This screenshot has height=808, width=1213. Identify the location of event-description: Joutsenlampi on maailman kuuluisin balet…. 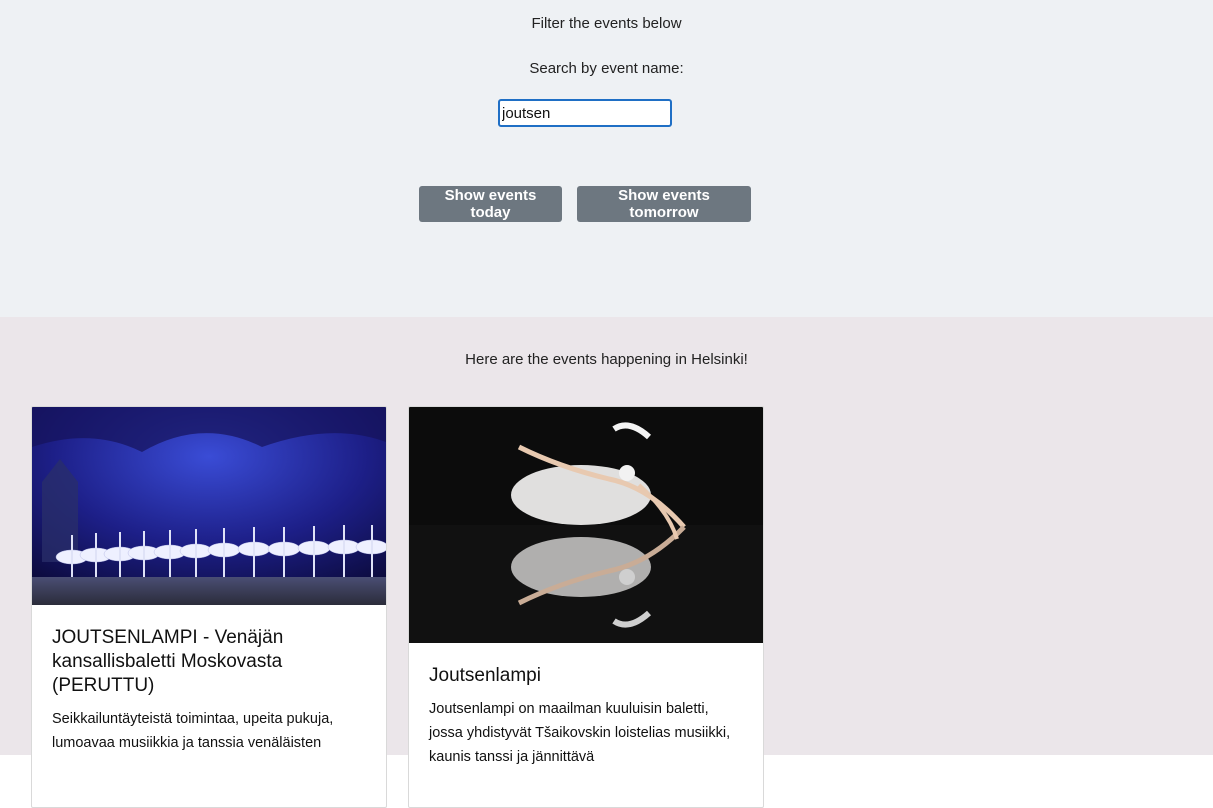
(580, 733).